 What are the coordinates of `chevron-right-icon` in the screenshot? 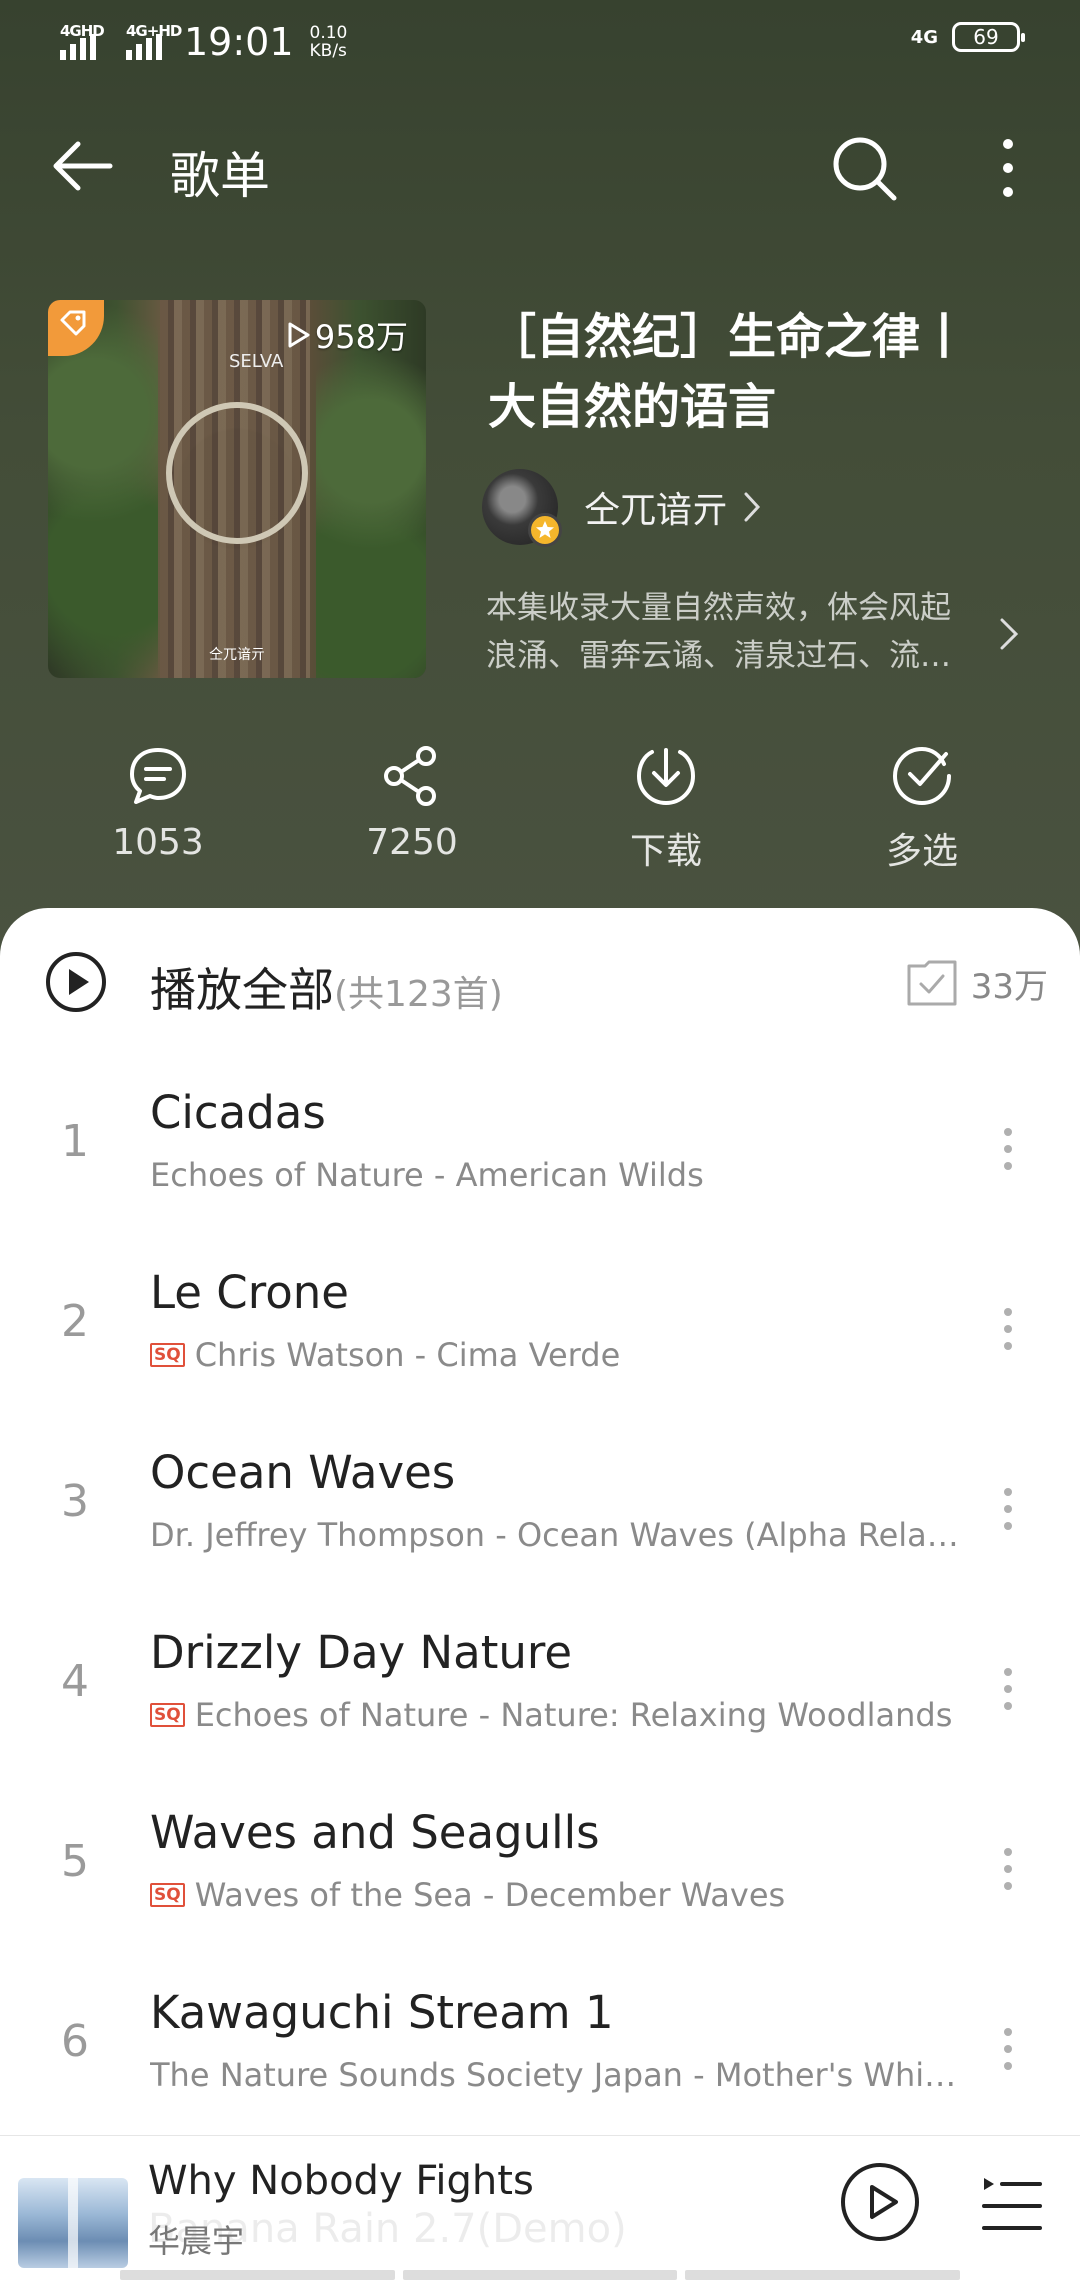 It's located at (1009, 634).